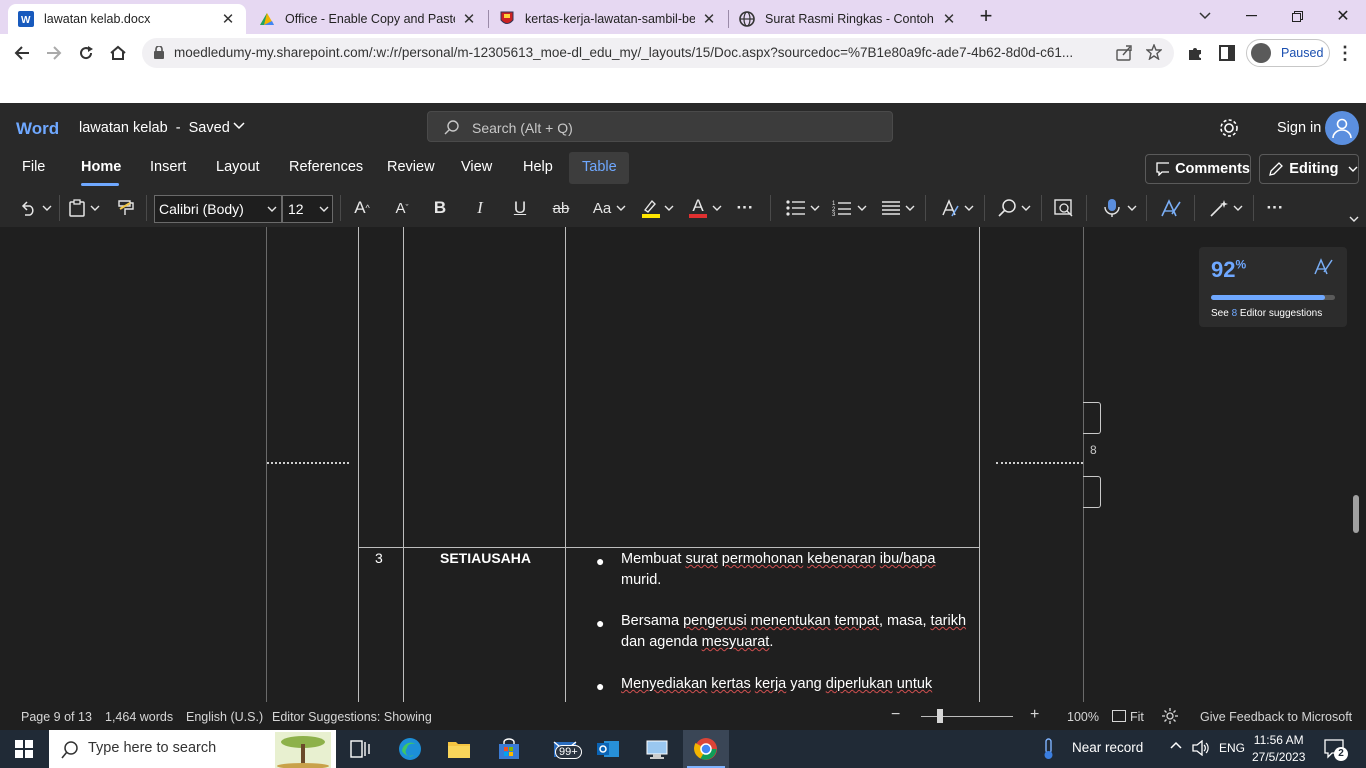 Image resolution: width=1366 pixels, height=768 pixels. What do you see at coordinates (1309, 169) in the screenshot?
I see `editing-mode-button: Editing` at bounding box center [1309, 169].